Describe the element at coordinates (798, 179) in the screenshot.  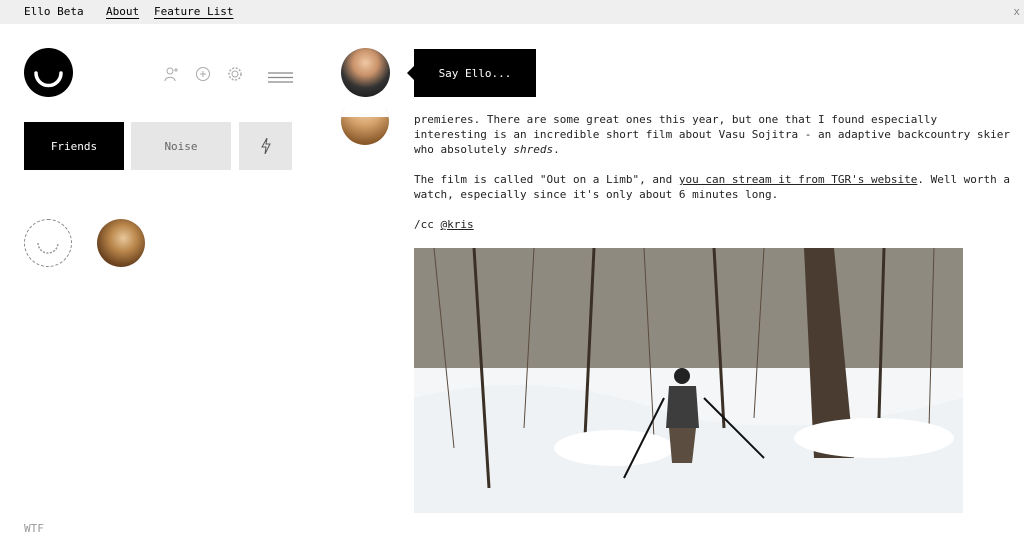
I see `stream-link: you can stream it from TGR's website` at that location.